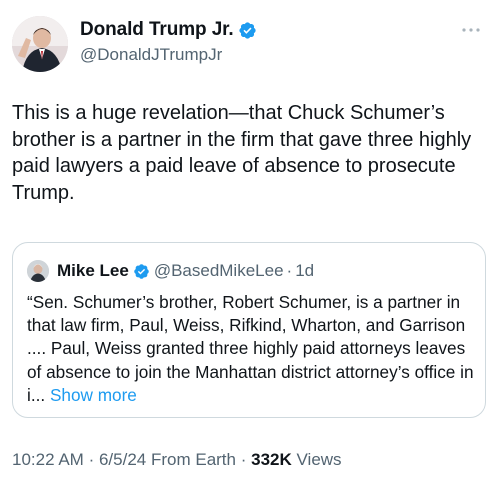 The width and height of the screenshot is (500, 485). What do you see at coordinates (304, 271) in the screenshot?
I see `quoted-timestamp: 1d` at bounding box center [304, 271].